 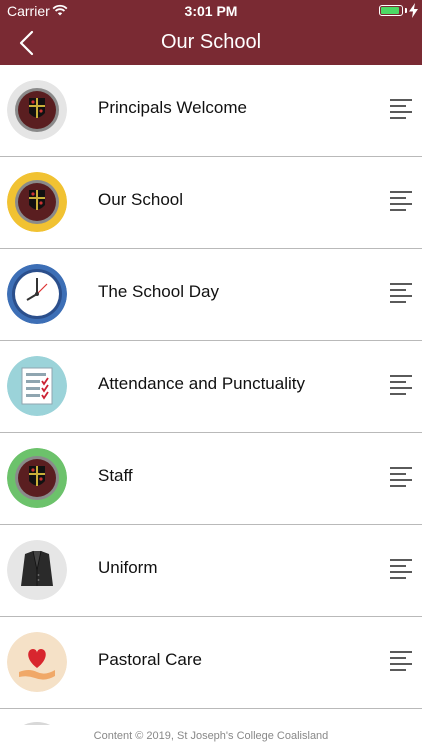 What do you see at coordinates (128, 567) in the screenshot?
I see `item-label: Uniform` at bounding box center [128, 567].